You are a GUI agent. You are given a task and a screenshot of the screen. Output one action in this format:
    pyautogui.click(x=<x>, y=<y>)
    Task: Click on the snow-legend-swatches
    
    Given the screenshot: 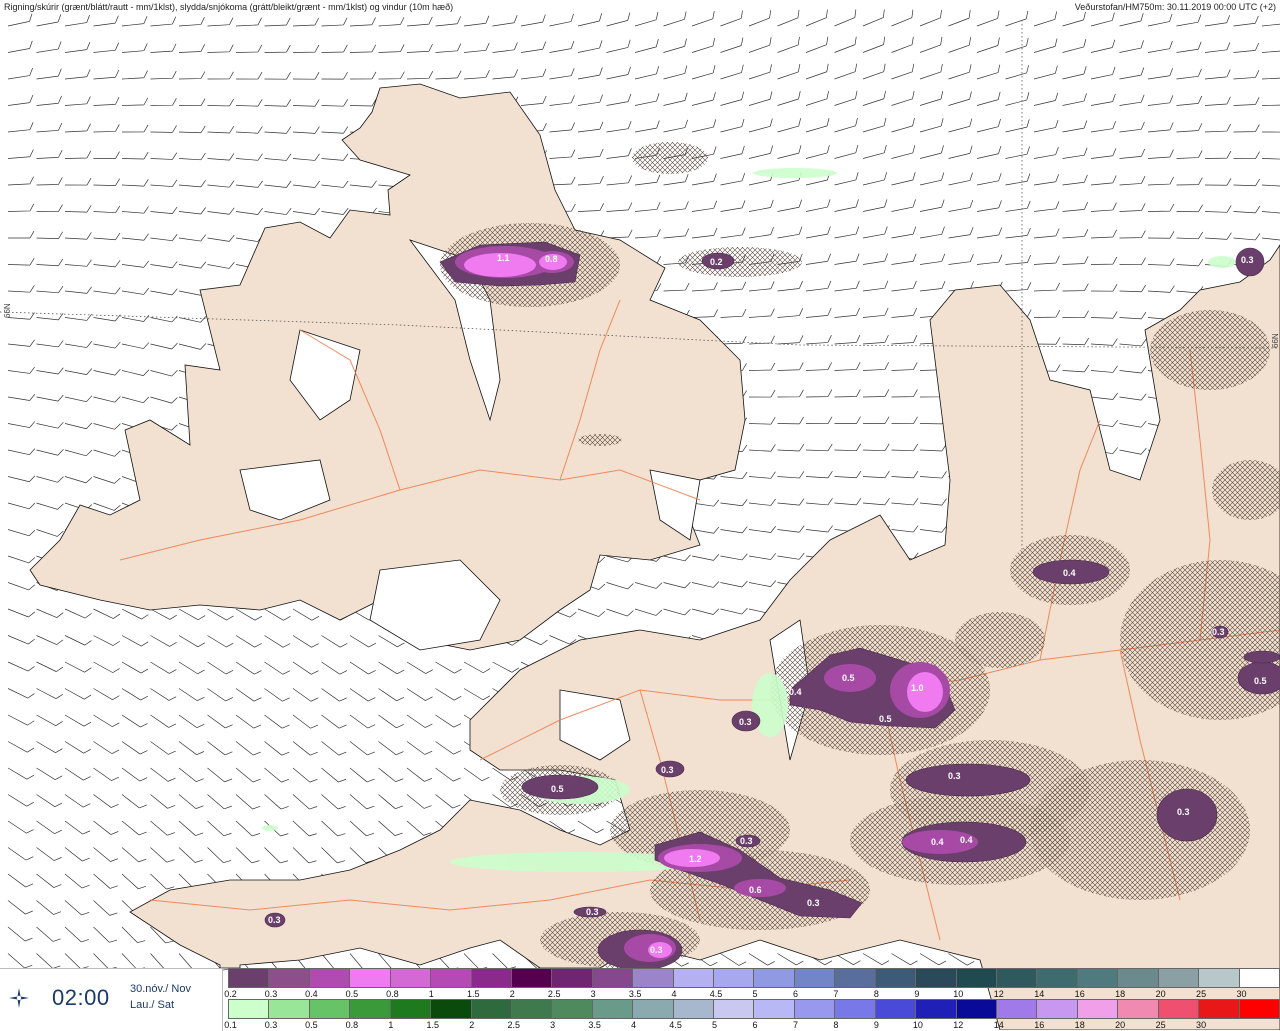 What is the action you would take?
    pyautogui.click(x=754, y=978)
    